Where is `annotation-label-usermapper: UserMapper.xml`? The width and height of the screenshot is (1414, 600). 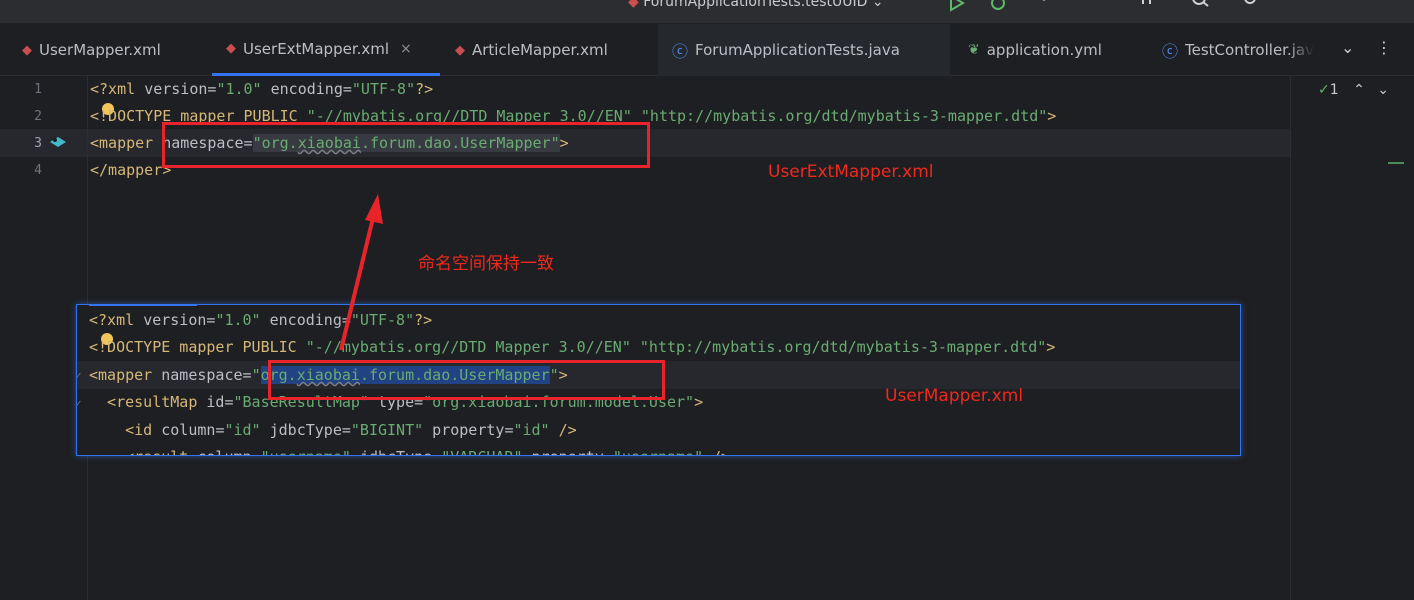 annotation-label-usermapper: UserMapper.xml is located at coordinates (954, 396).